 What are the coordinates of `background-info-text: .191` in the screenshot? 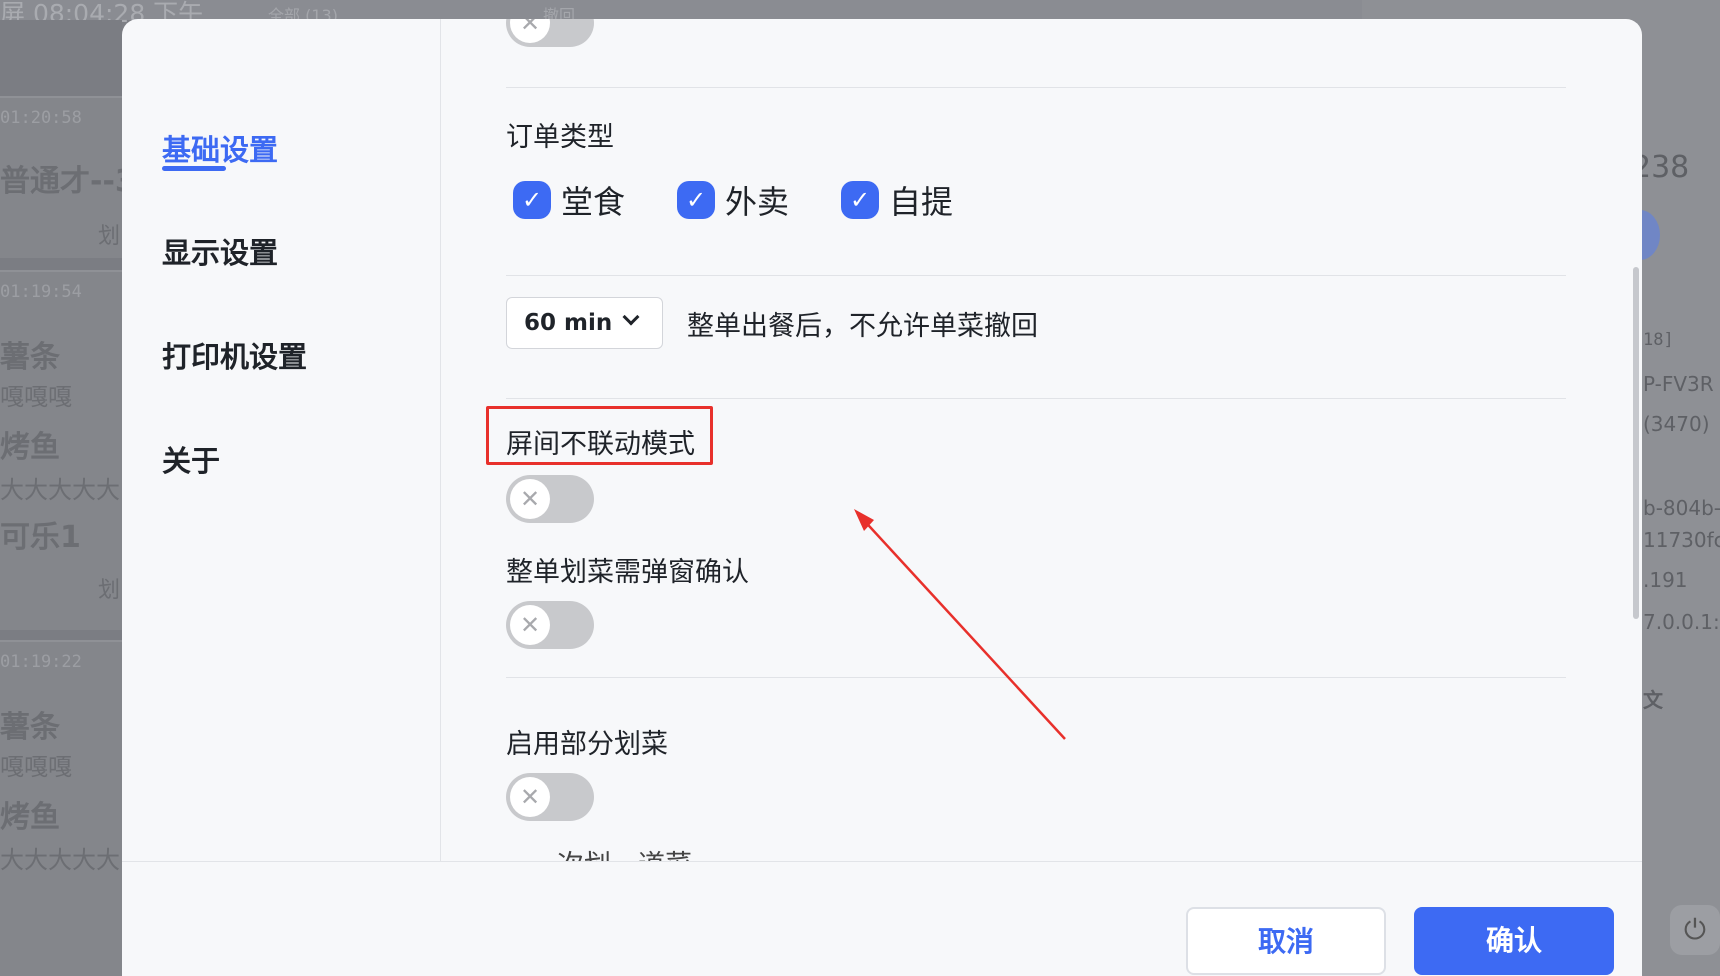 It's located at (1665, 580).